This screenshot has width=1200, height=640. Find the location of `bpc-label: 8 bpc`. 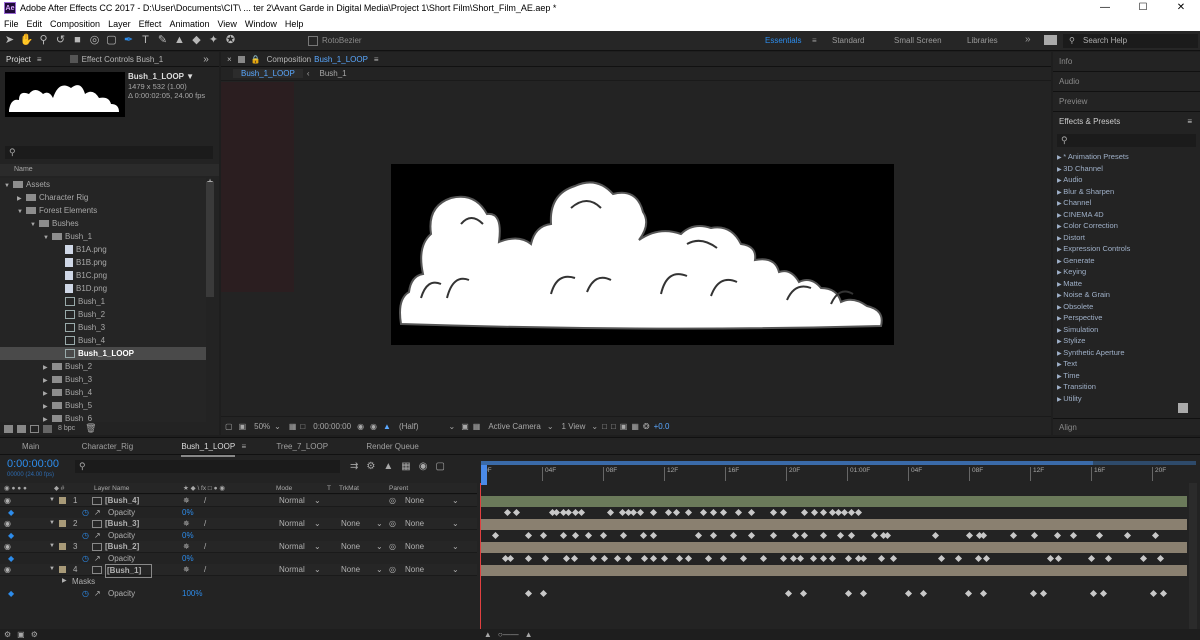

bpc-label: 8 bpc is located at coordinates (66, 428).